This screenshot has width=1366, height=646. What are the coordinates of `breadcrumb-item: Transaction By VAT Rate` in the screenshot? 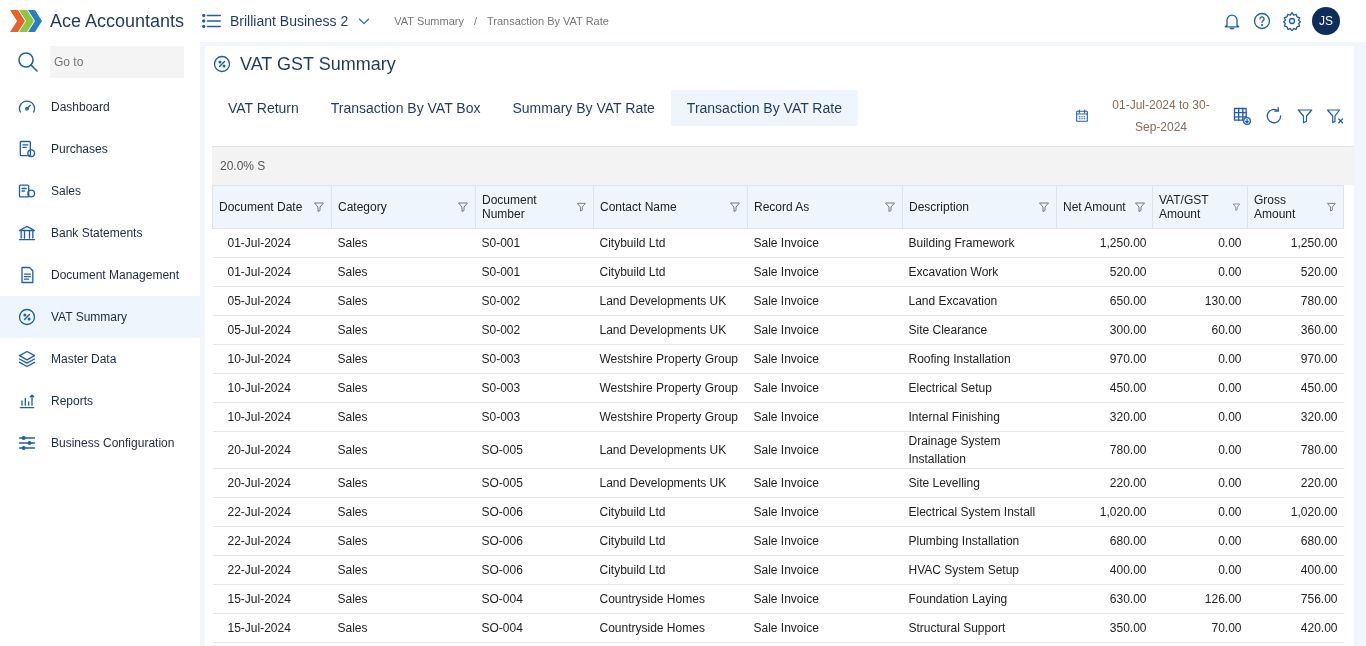 It's located at (548, 21).